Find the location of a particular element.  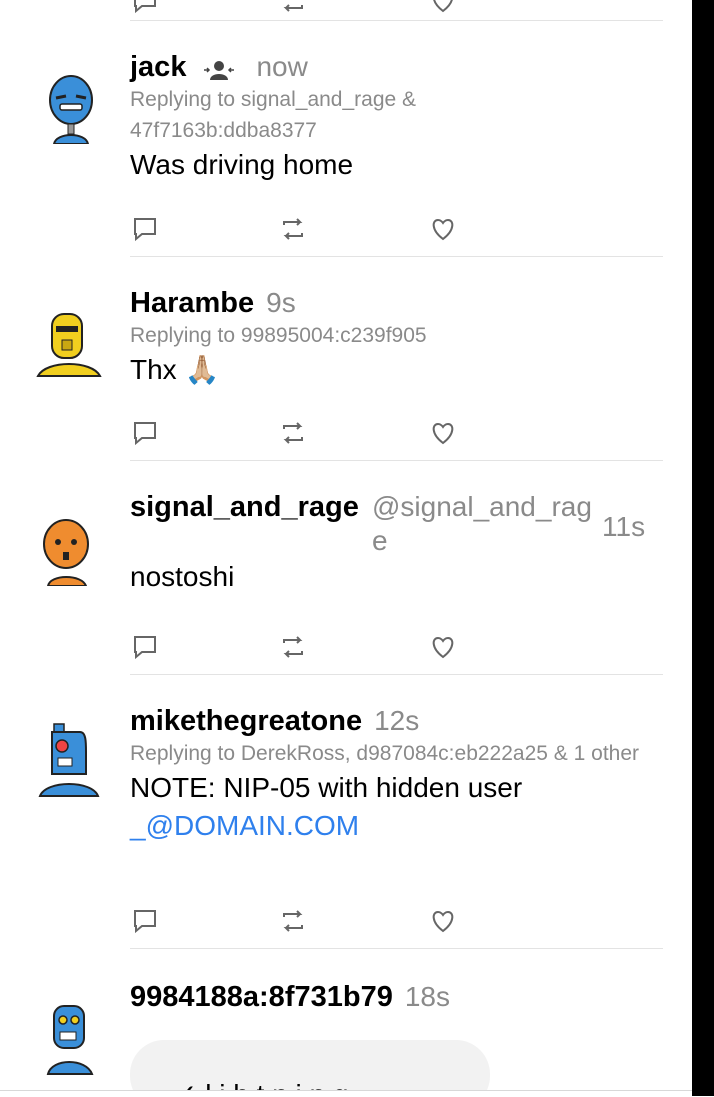

post-9984188a: 9984188a:8f731b79 18s is located at coordinates (396, 997).